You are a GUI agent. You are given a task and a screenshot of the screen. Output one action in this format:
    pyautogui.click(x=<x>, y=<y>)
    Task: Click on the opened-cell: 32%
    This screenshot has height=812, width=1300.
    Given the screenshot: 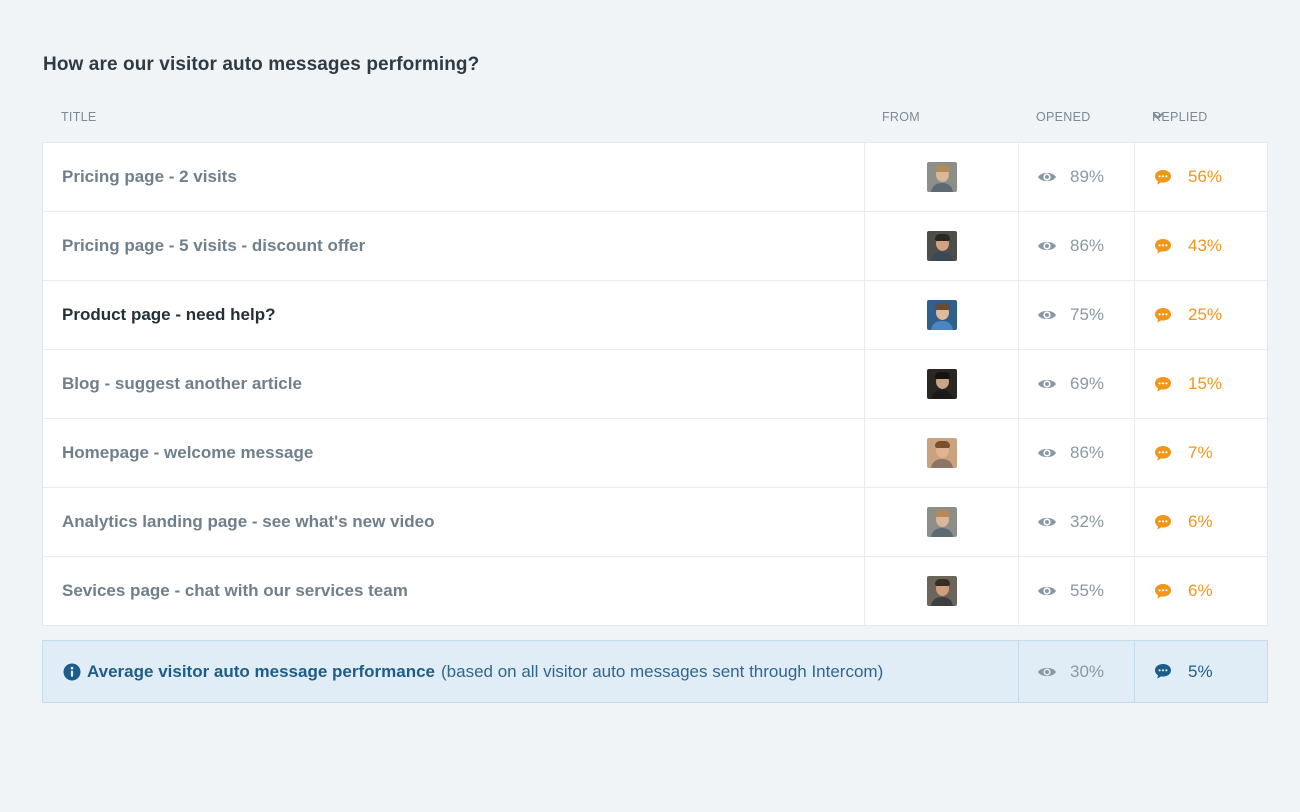 What is the action you would take?
    pyautogui.click(x=1076, y=522)
    